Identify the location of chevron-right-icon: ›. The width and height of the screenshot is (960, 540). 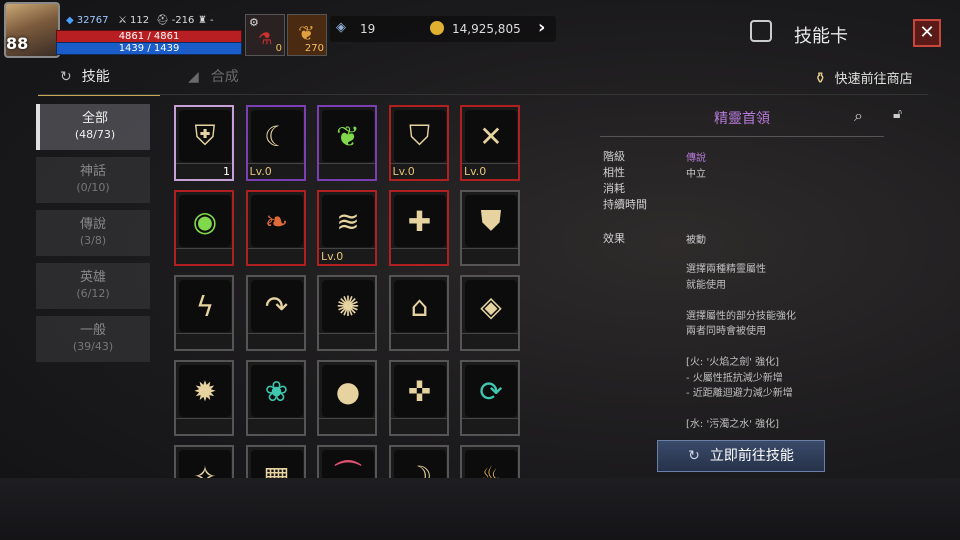
(541, 27).